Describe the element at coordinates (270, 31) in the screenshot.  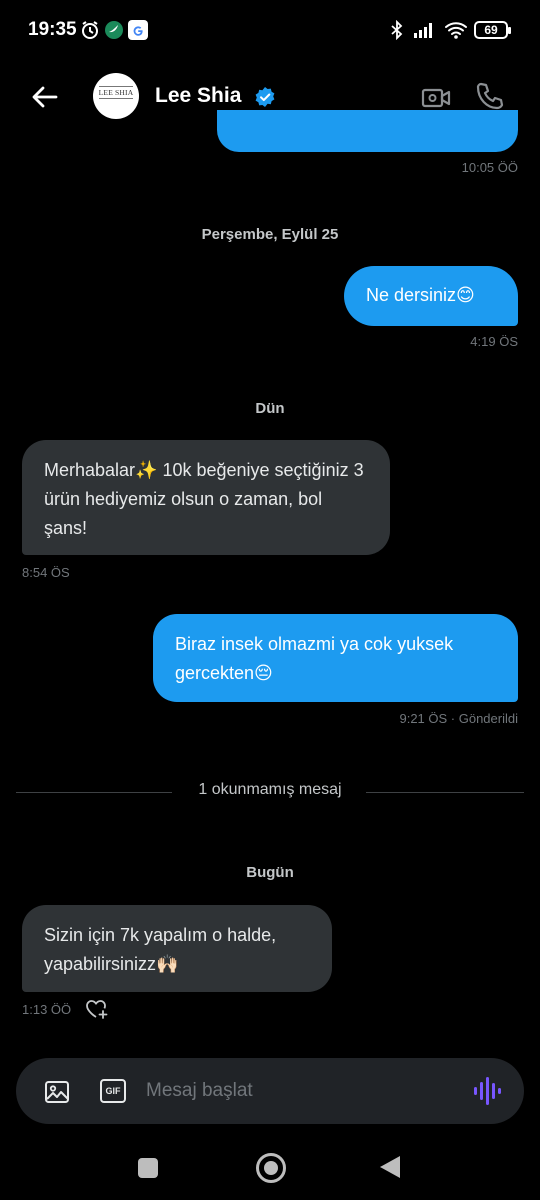
I see `status-bar: 19:35 69` at that location.